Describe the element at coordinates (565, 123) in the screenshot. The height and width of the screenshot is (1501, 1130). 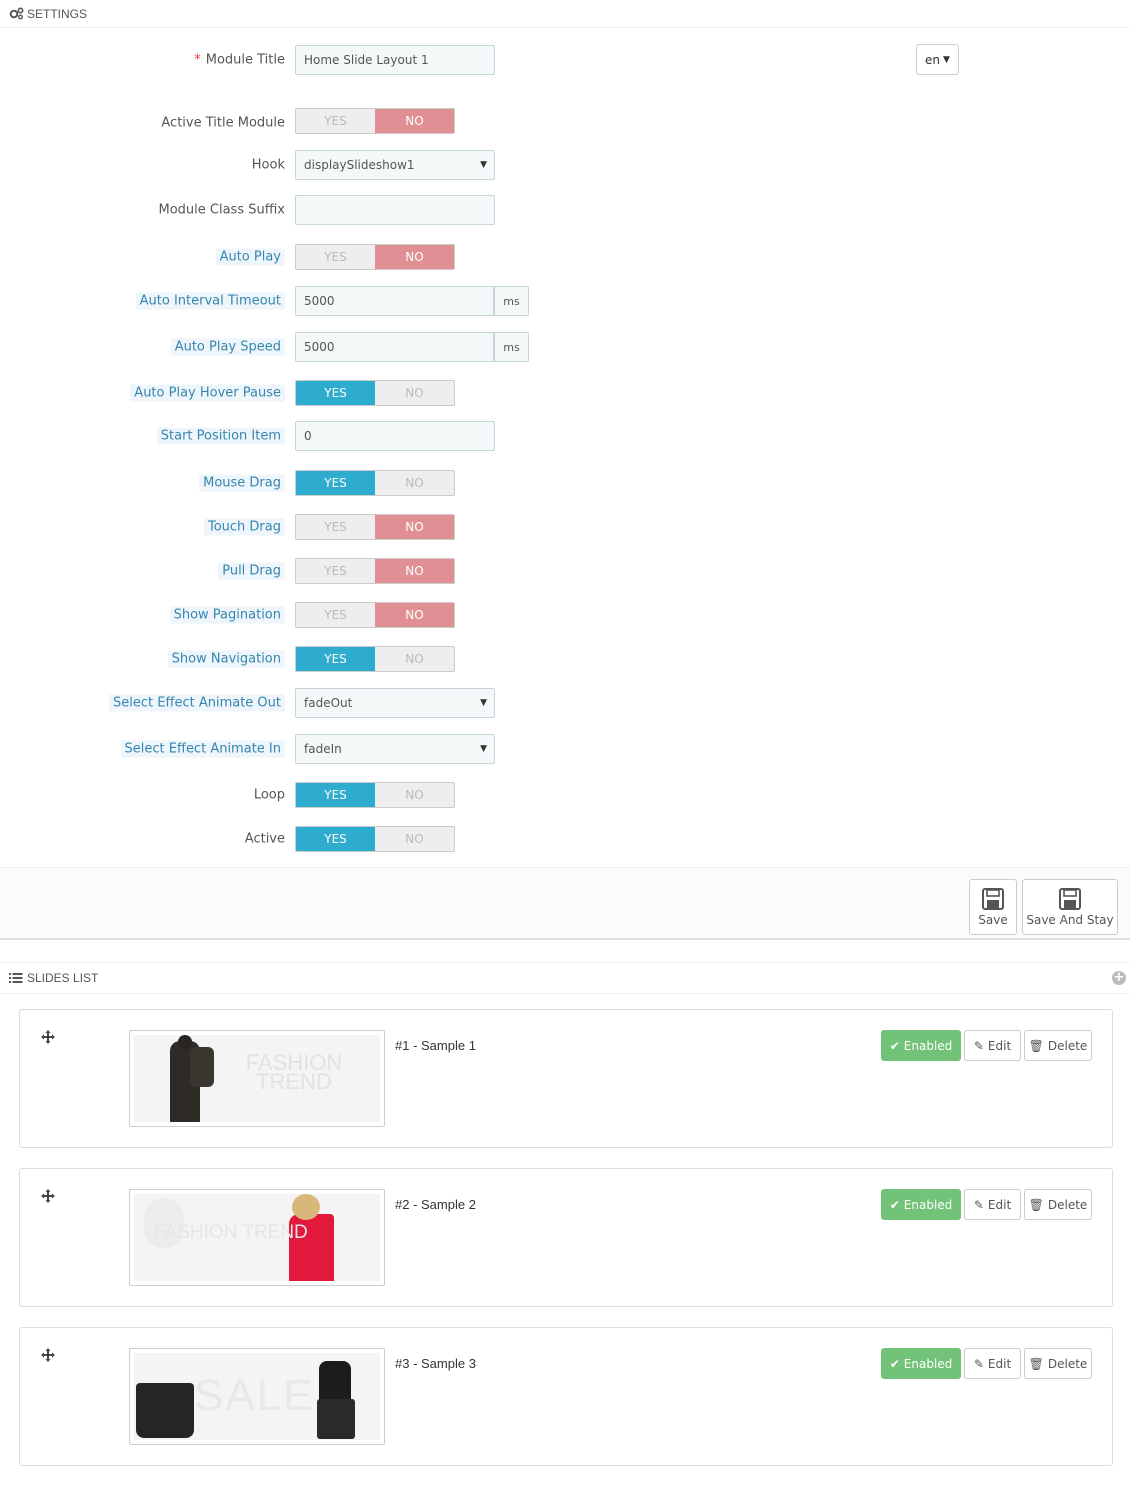
I see `active-title-module-row: Active Title Module YES NO` at that location.